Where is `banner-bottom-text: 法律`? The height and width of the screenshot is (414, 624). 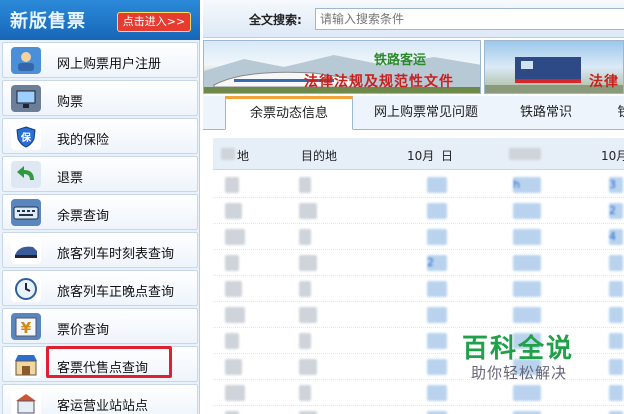
banner-bottom-text: 法律 is located at coordinates (604, 82).